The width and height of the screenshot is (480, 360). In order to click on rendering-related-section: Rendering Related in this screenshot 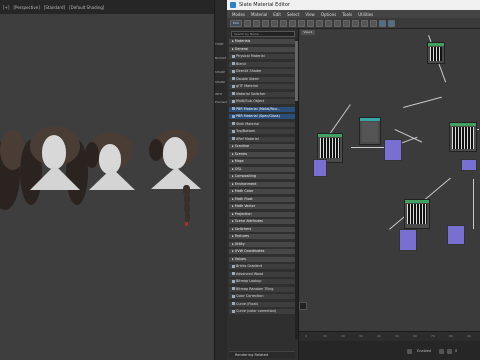, I will do `click(262, 354)`.